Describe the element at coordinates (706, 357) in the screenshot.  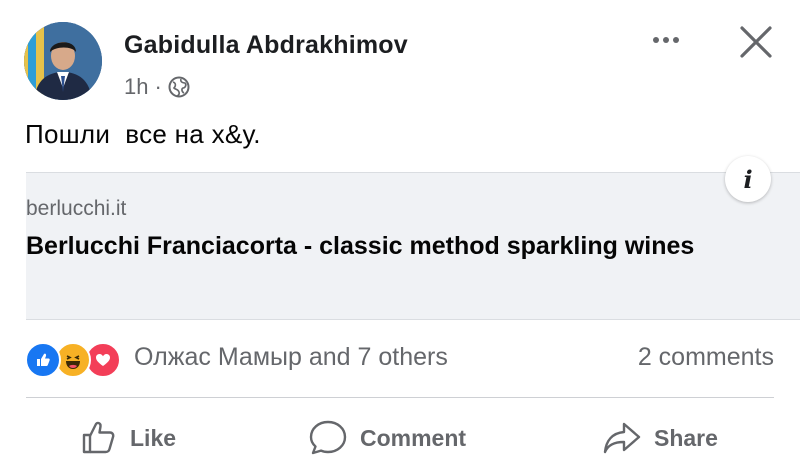
I see `comments-count: 2 comments` at that location.